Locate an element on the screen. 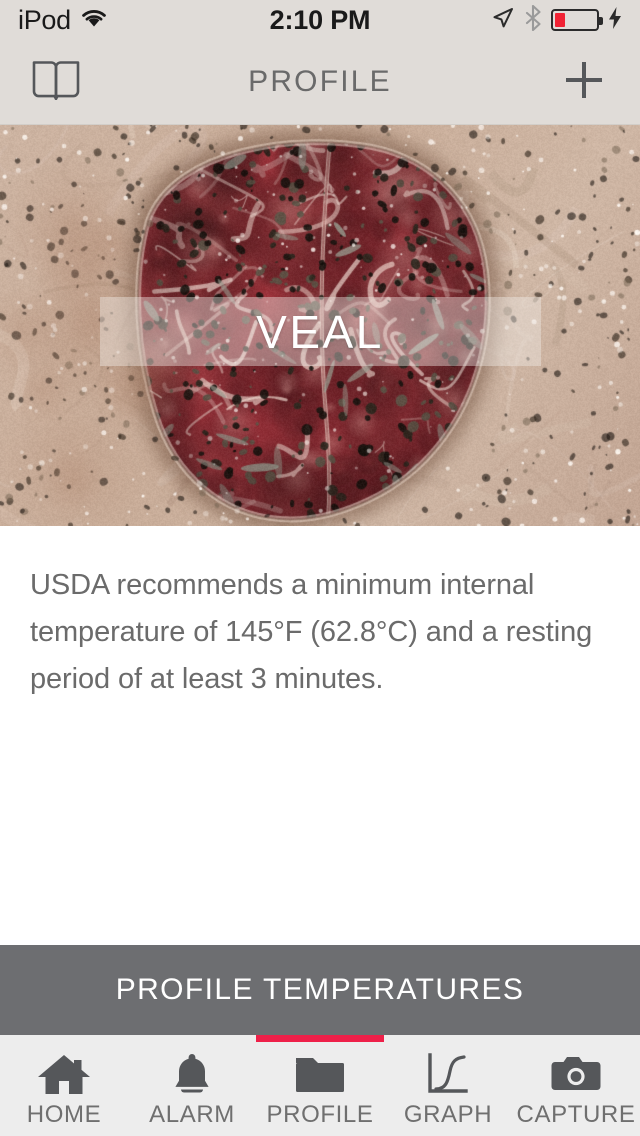 This screenshot has width=640, height=1136. tab-graph: GRAPH is located at coordinates (448, 1085).